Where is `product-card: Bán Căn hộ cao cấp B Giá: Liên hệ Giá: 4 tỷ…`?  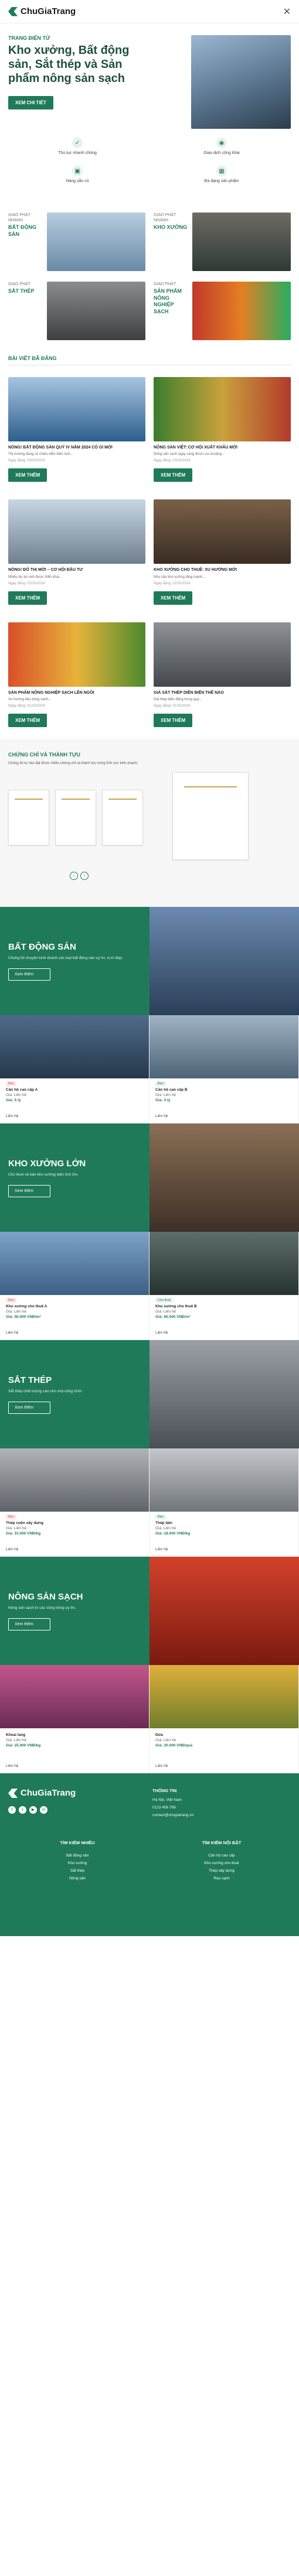
product-card: Bán Căn hộ cao cấp B Giá: Liên hệ Giá: 4 tỷ… is located at coordinates (225, 1069).